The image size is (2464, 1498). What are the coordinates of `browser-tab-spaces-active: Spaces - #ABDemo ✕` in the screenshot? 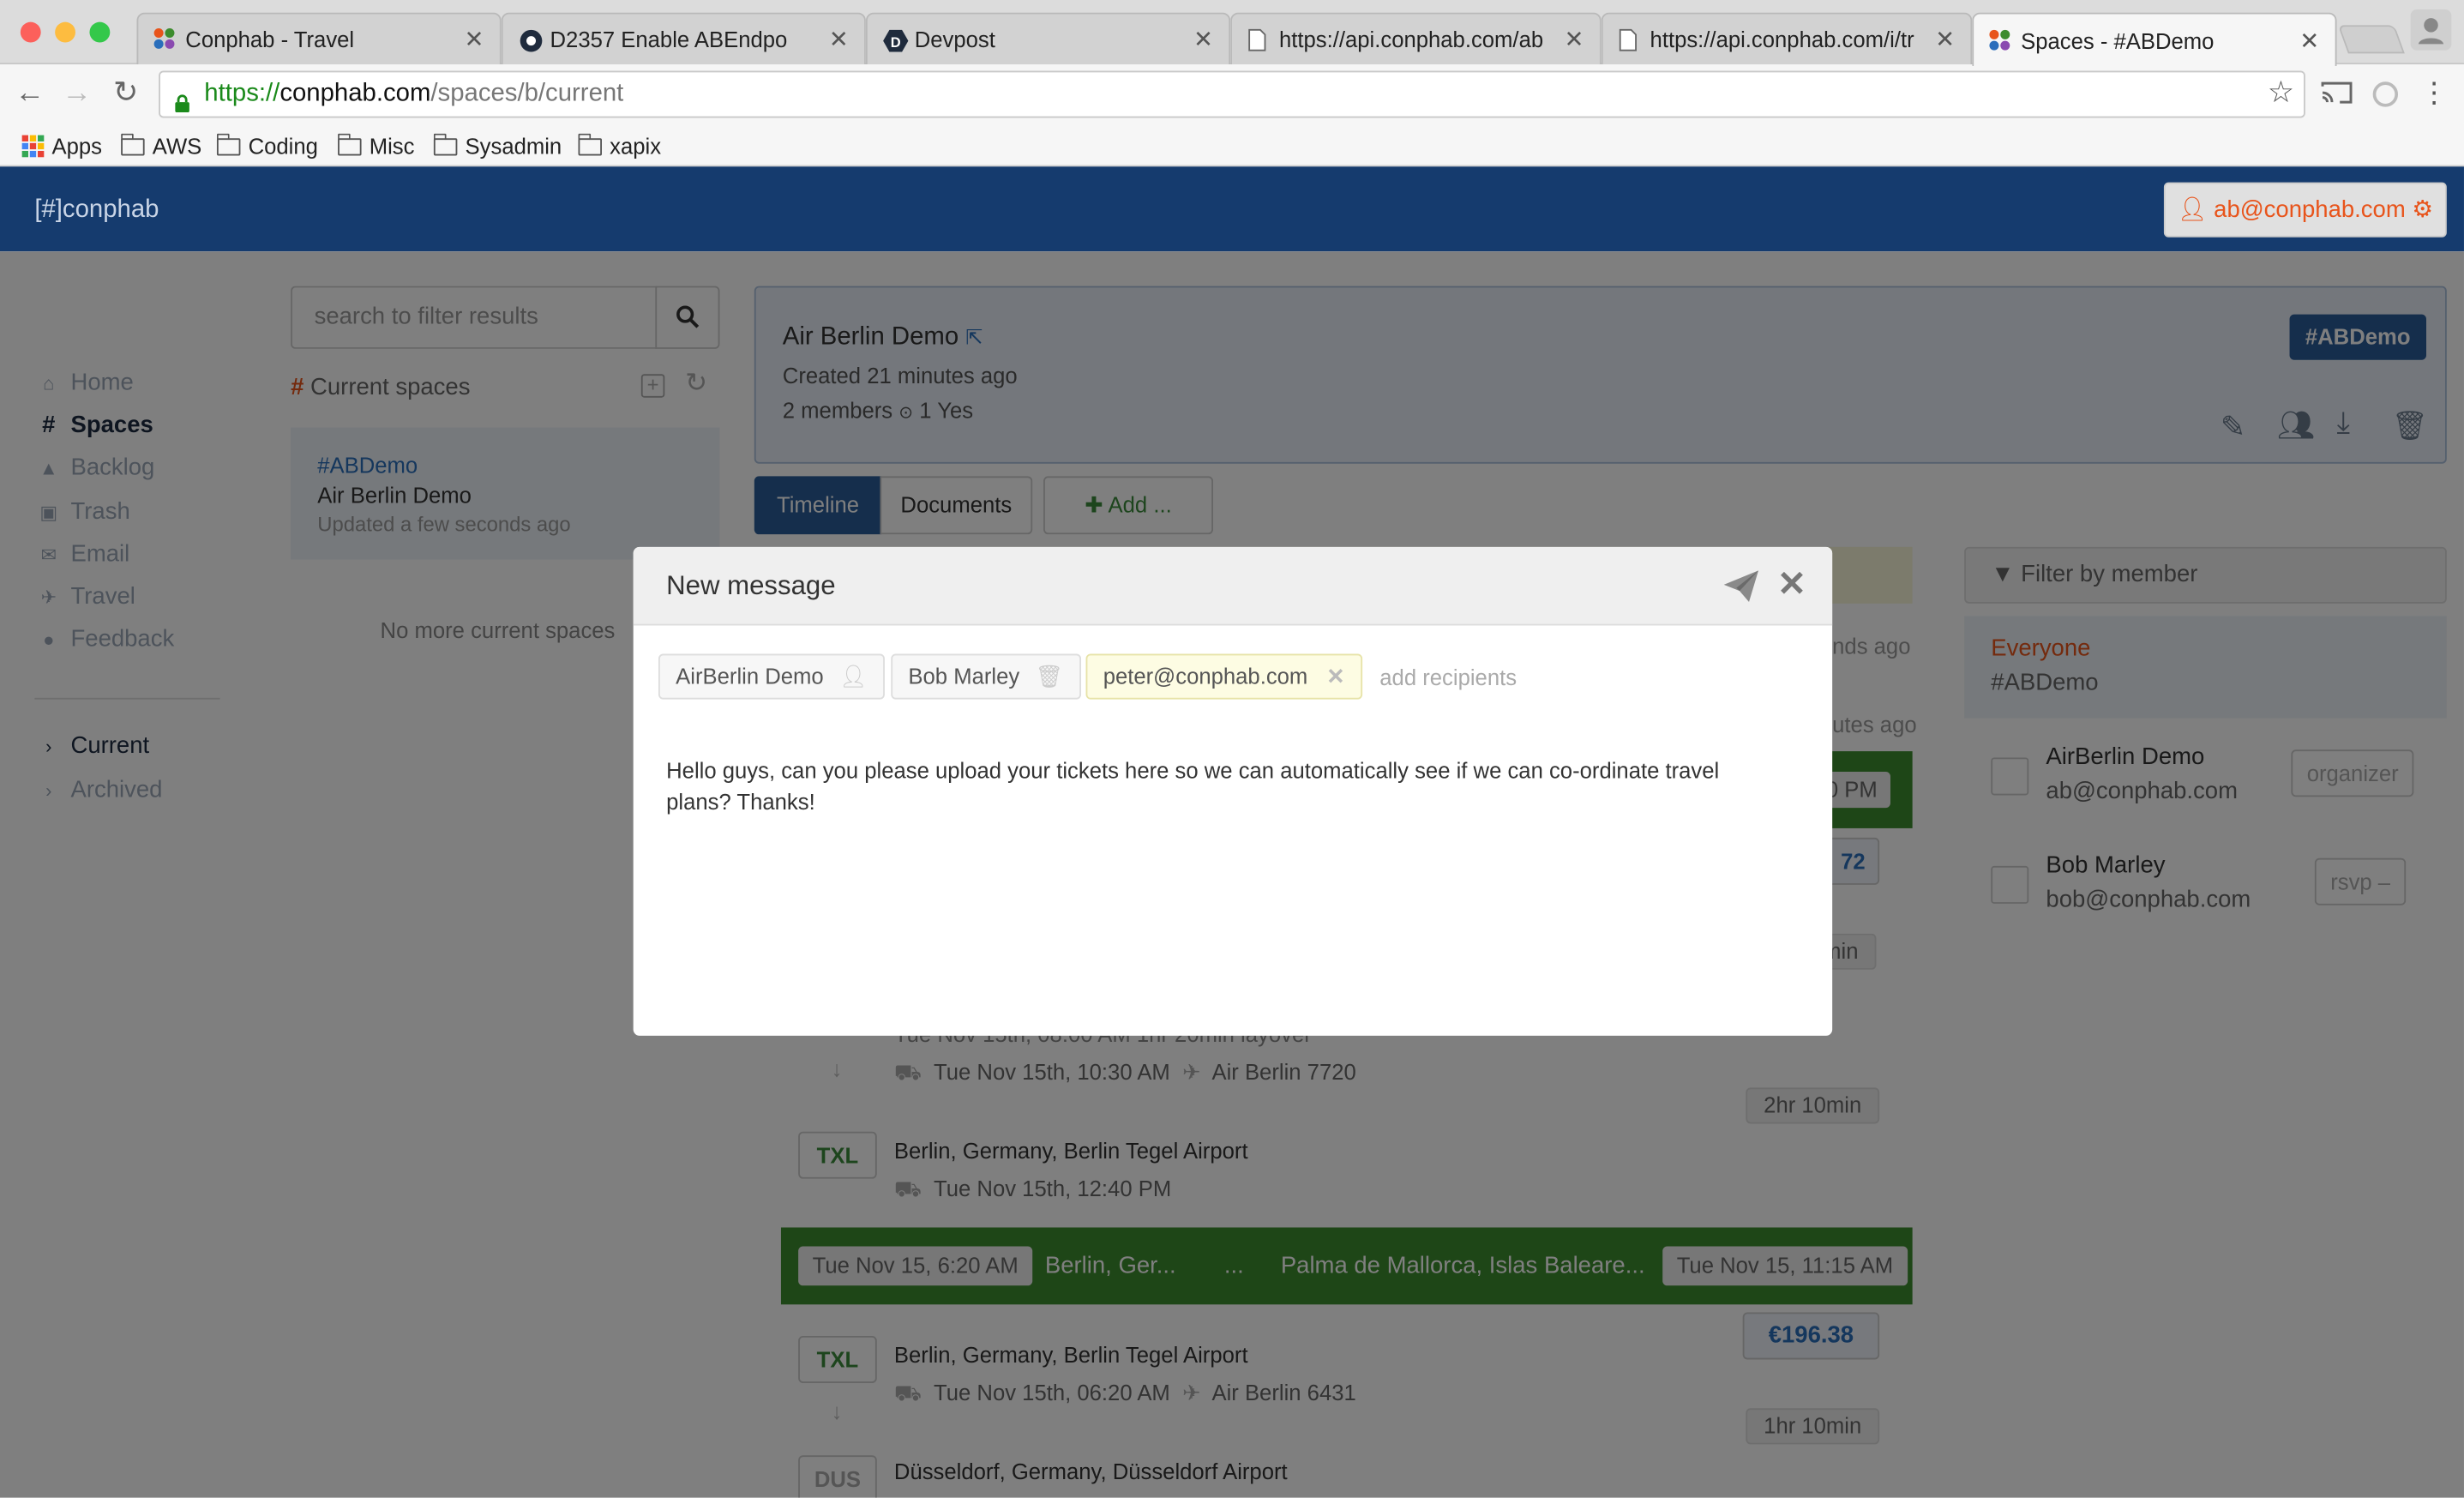 It's located at (2154, 39).